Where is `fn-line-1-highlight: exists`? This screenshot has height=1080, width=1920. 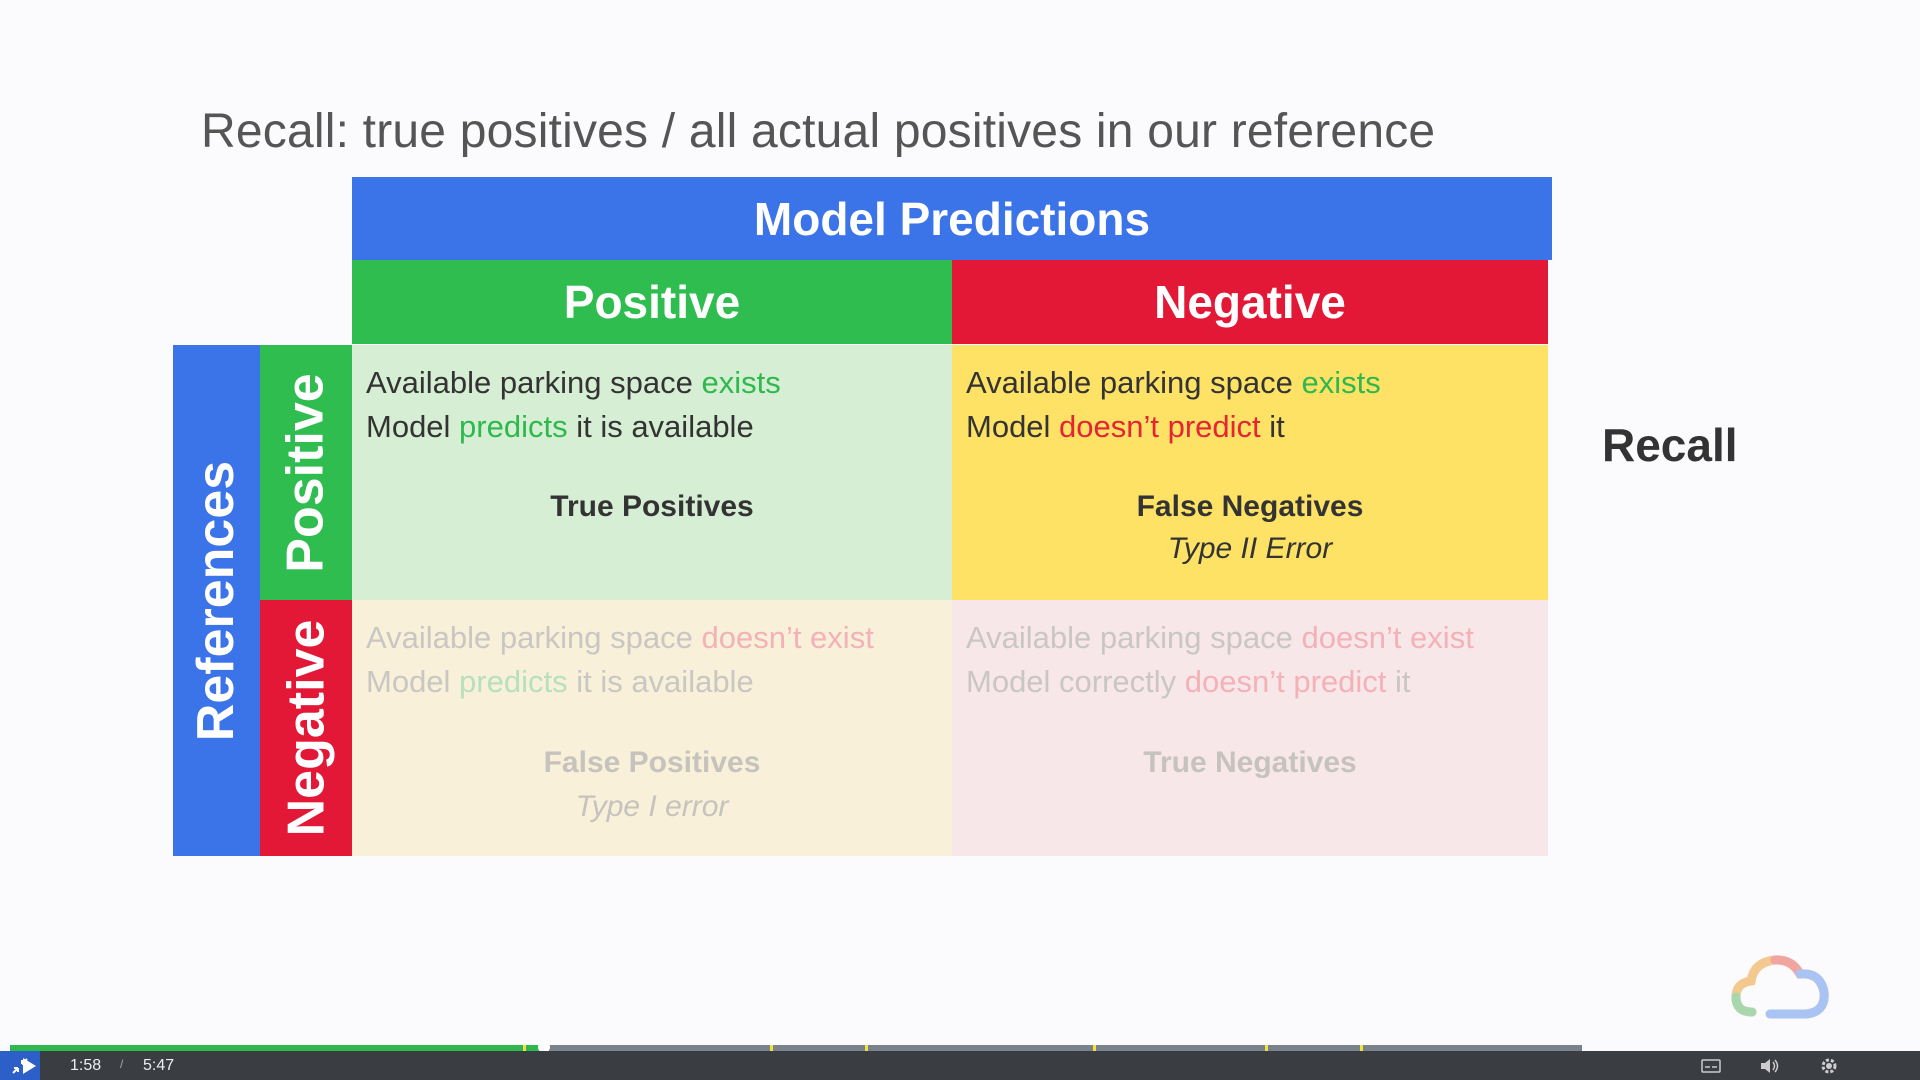
fn-line-1-highlight: exists is located at coordinates (1341, 382).